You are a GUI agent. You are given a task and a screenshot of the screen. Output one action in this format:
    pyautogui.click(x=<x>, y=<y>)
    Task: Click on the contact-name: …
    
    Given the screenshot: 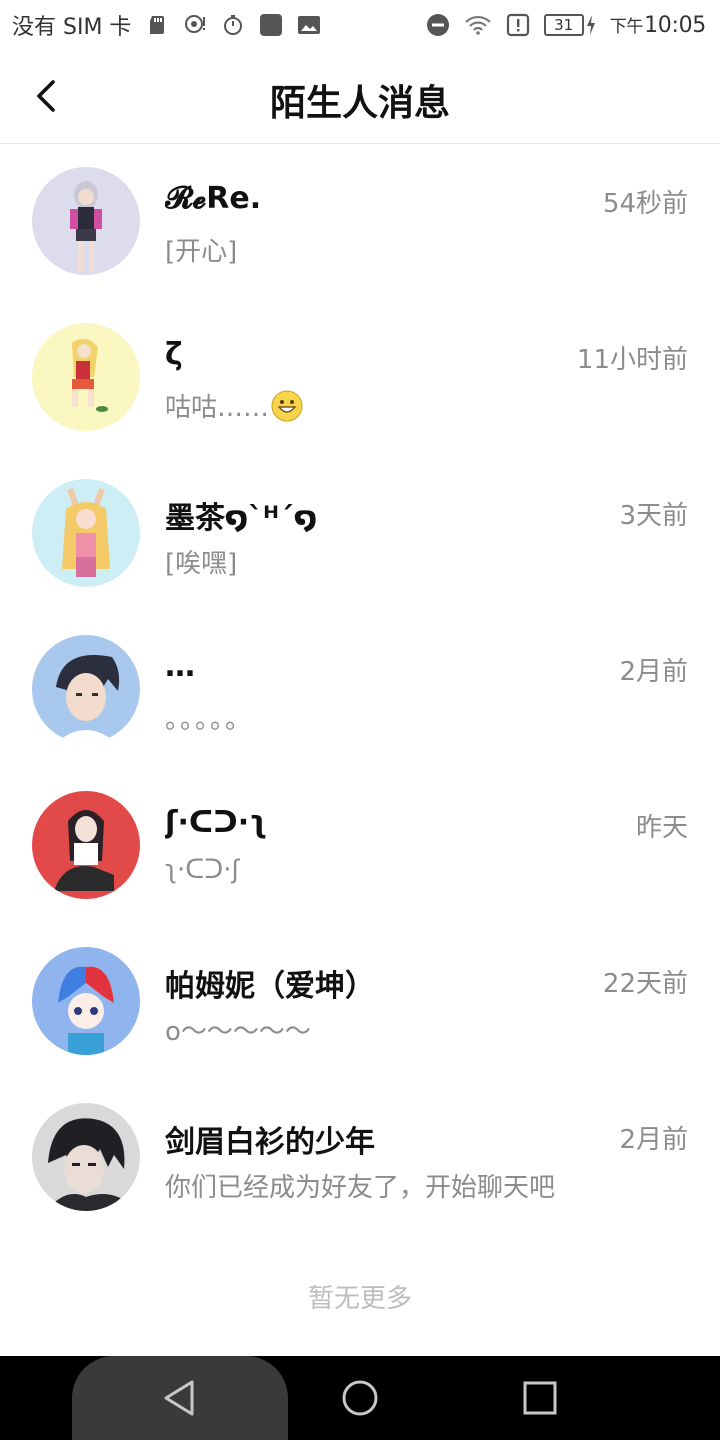 What is the action you would take?
    pyautogui.click(x=180, y=666)
    